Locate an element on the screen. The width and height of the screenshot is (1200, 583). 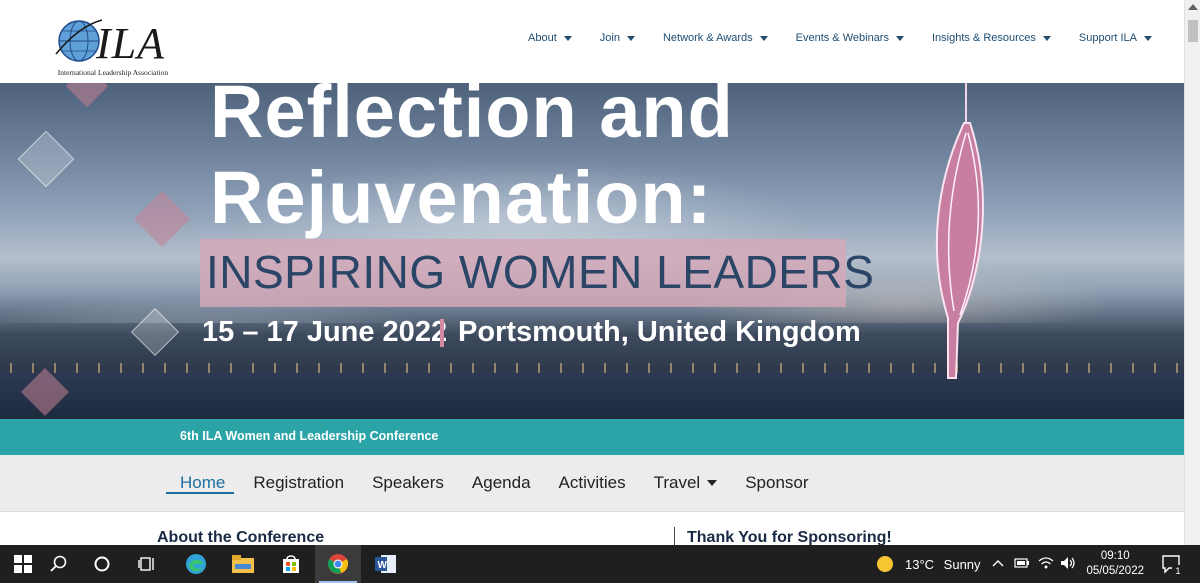
active-tab-indicator is located at coordinates (200, 493).